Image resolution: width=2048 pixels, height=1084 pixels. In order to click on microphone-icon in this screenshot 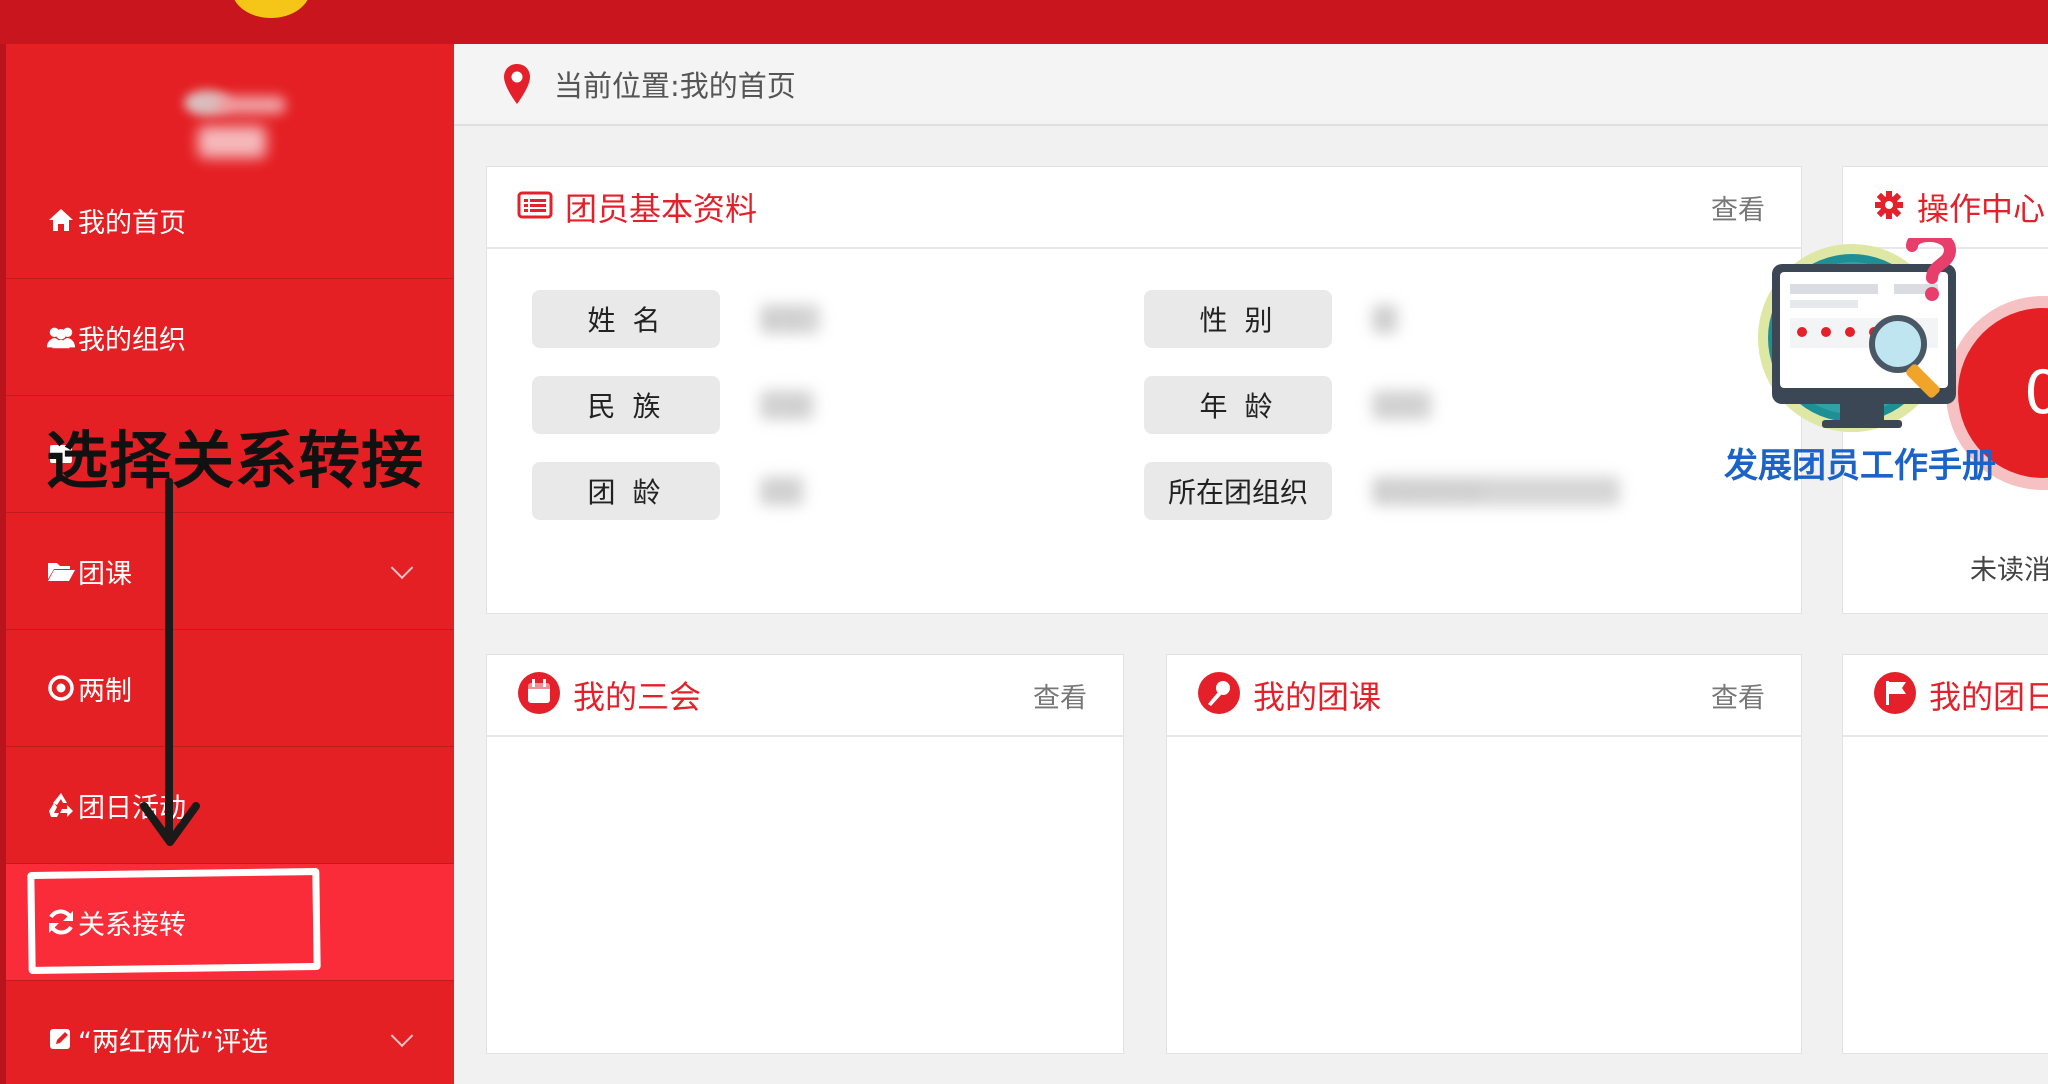, I will do `click(1219, 695)`.